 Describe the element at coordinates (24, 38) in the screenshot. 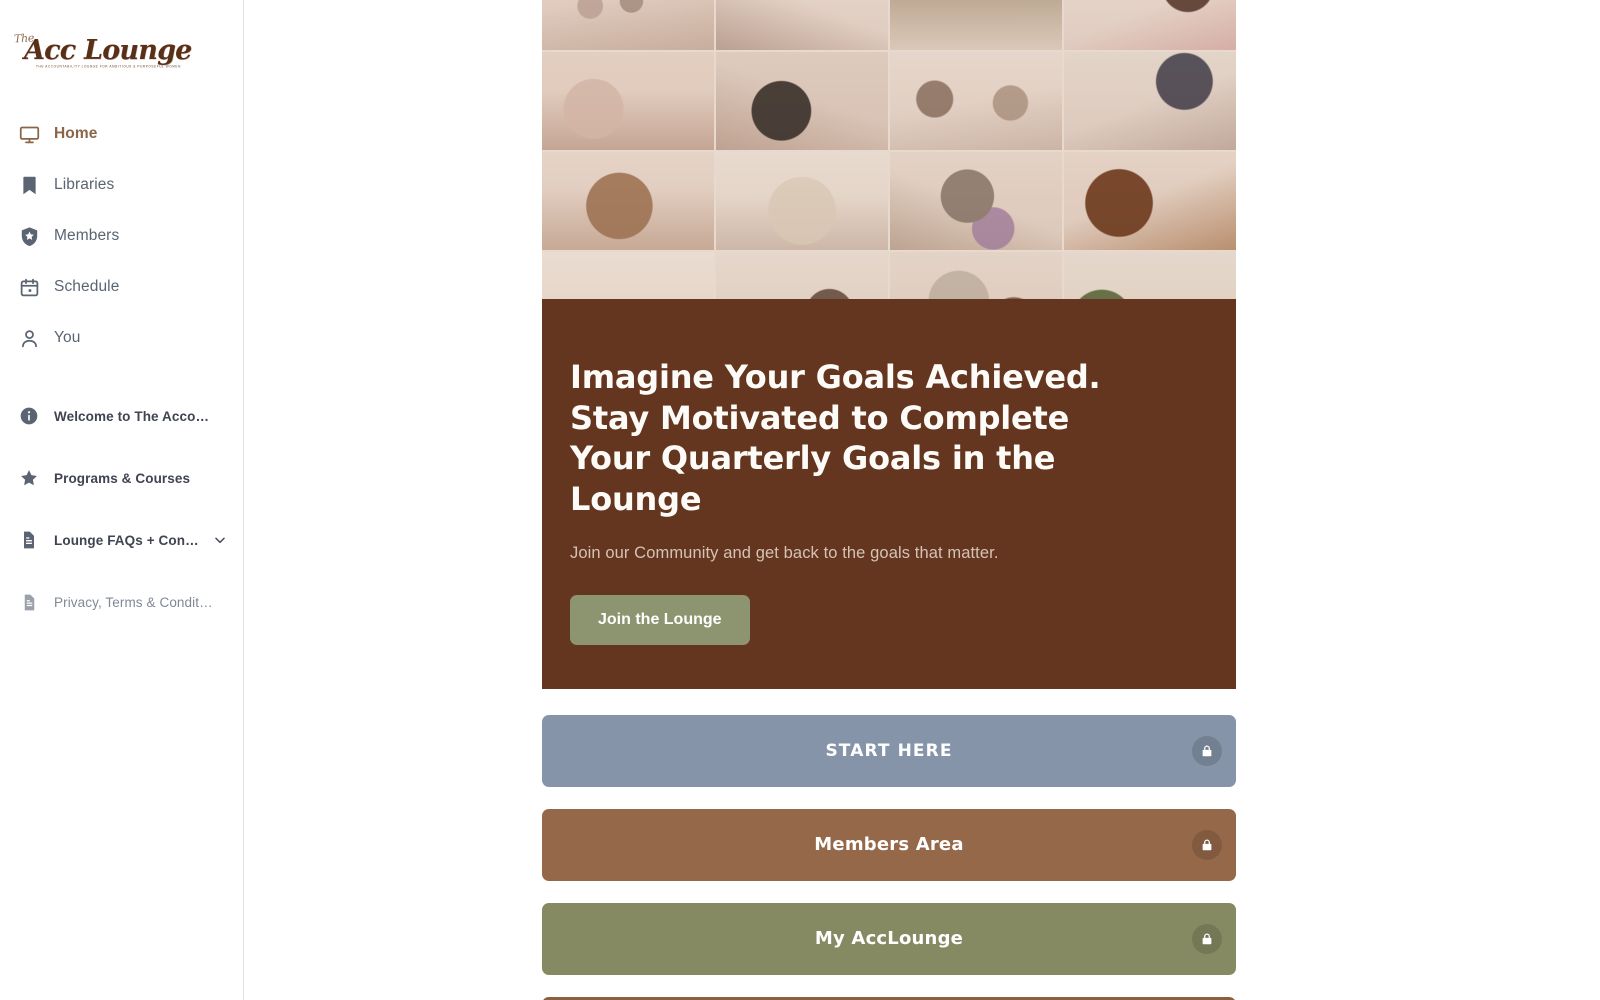

I see `brand-the-text: The` at that location.